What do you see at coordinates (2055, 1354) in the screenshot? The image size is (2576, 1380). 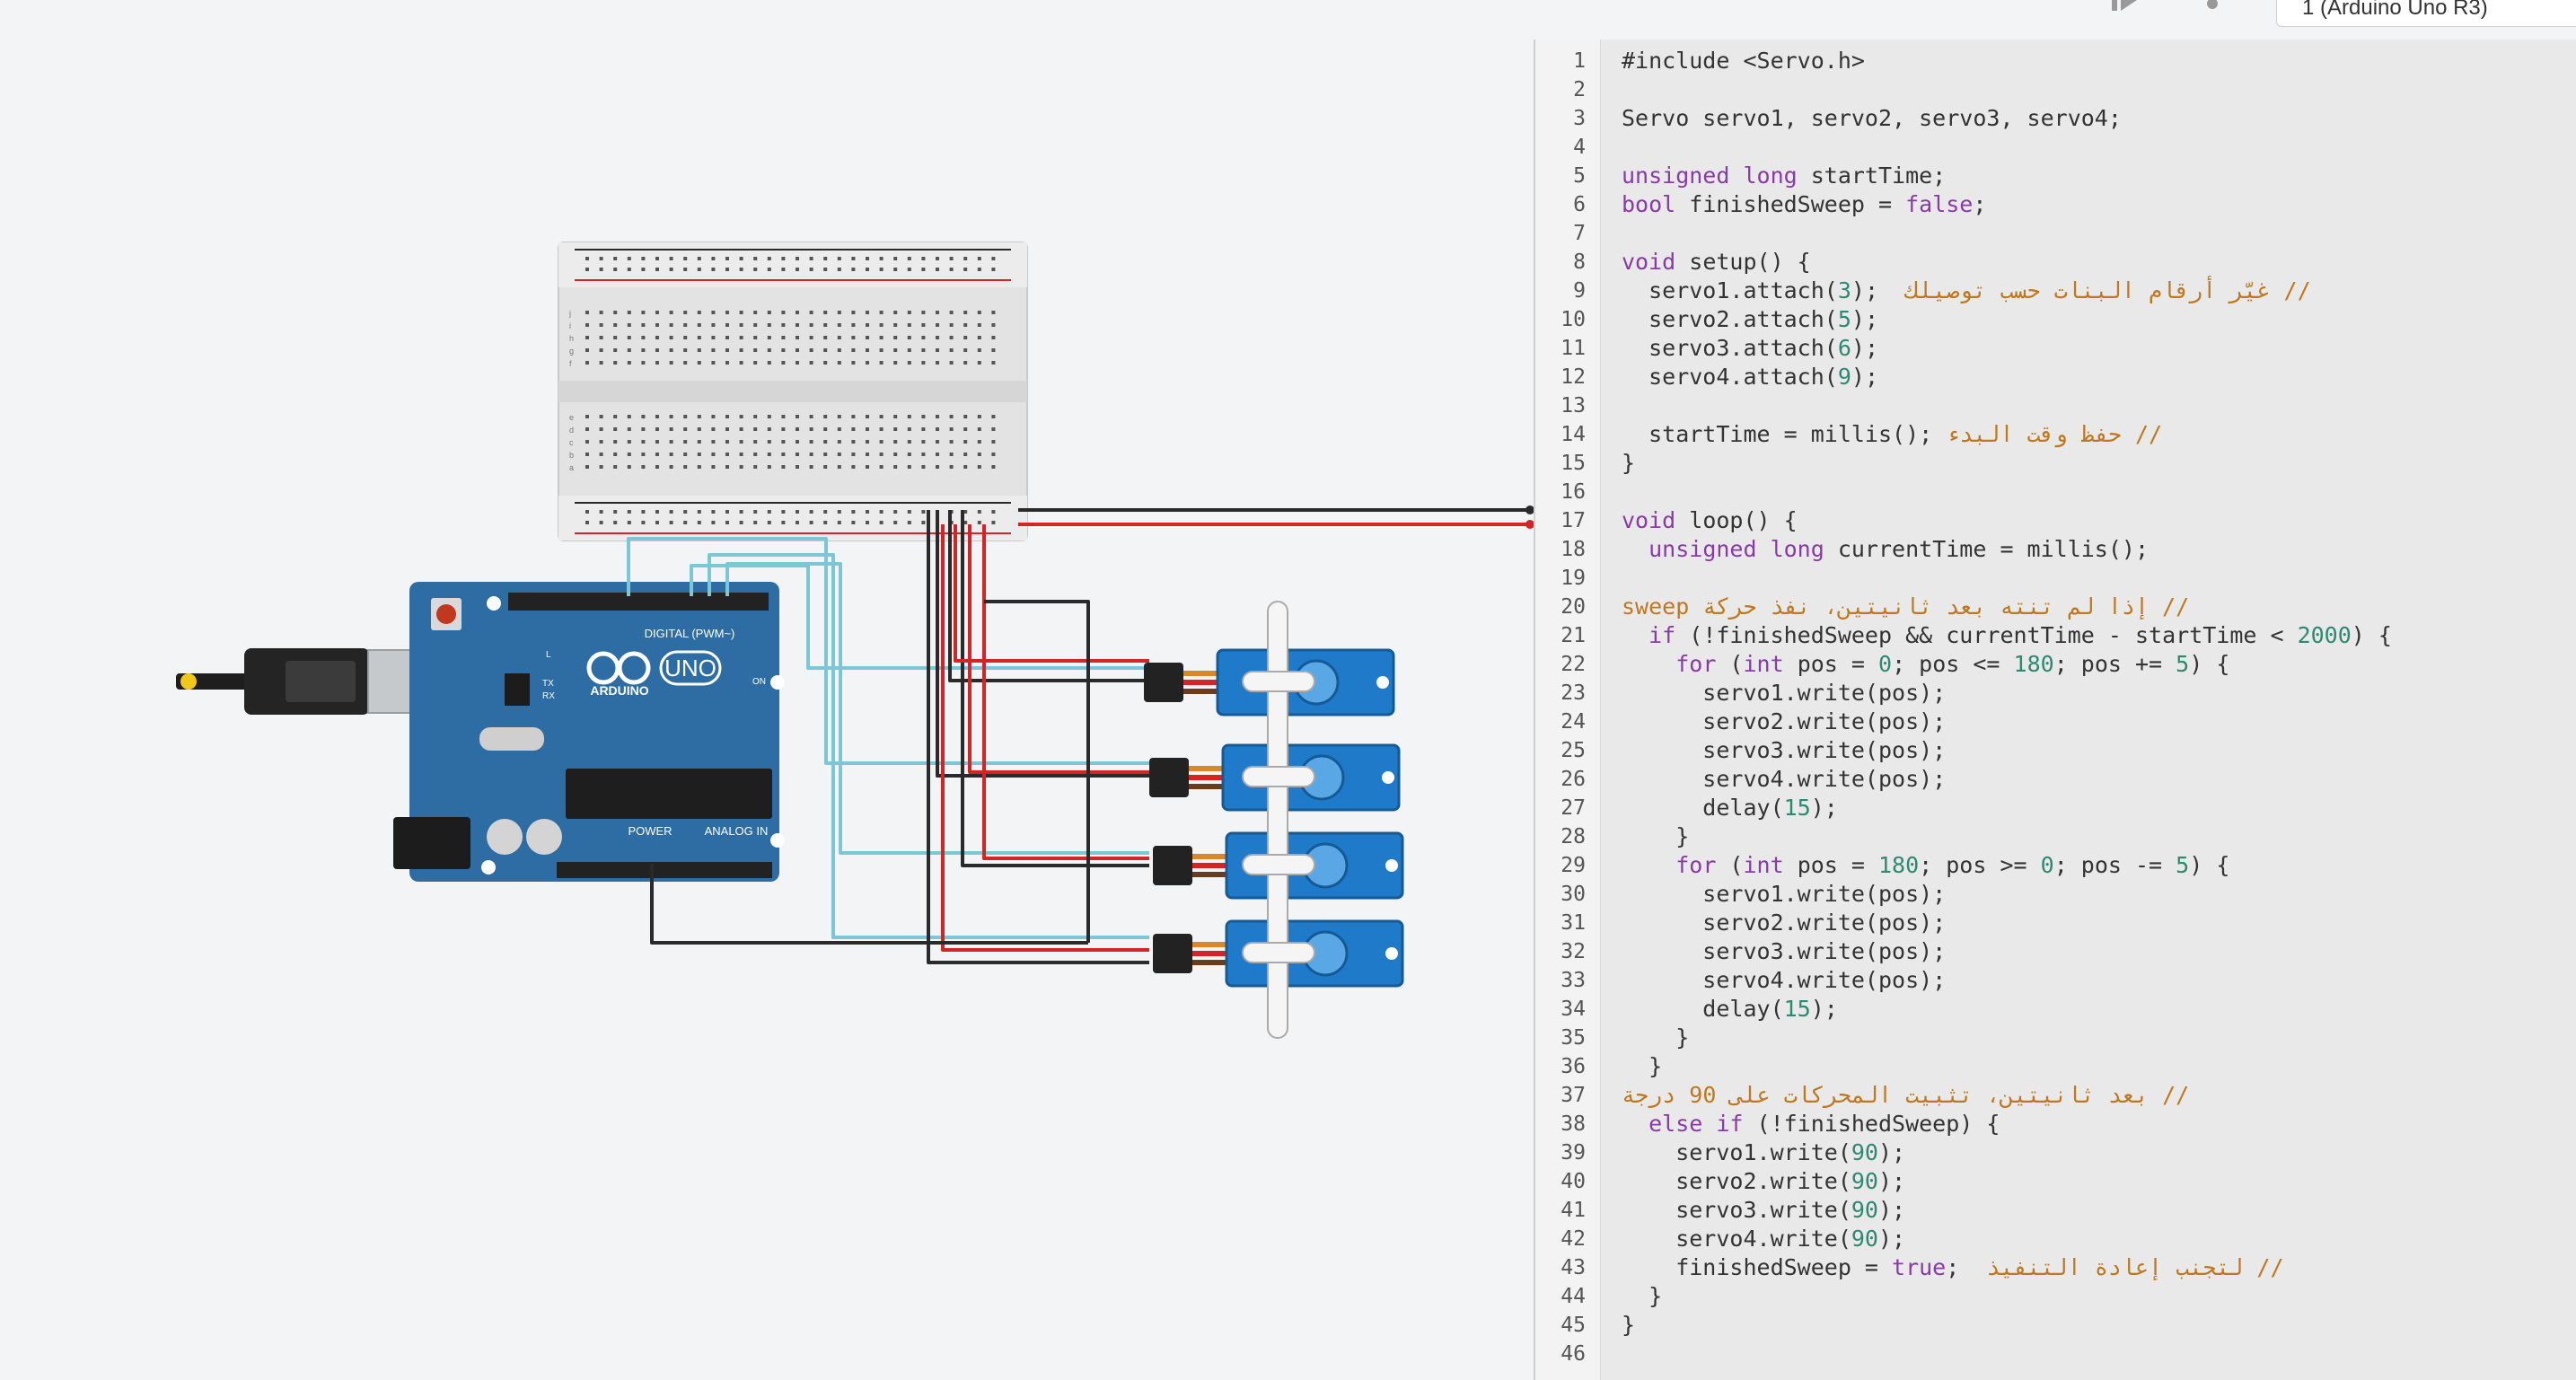 I see `code-line: 46` at bounding box center [2055, 1354].